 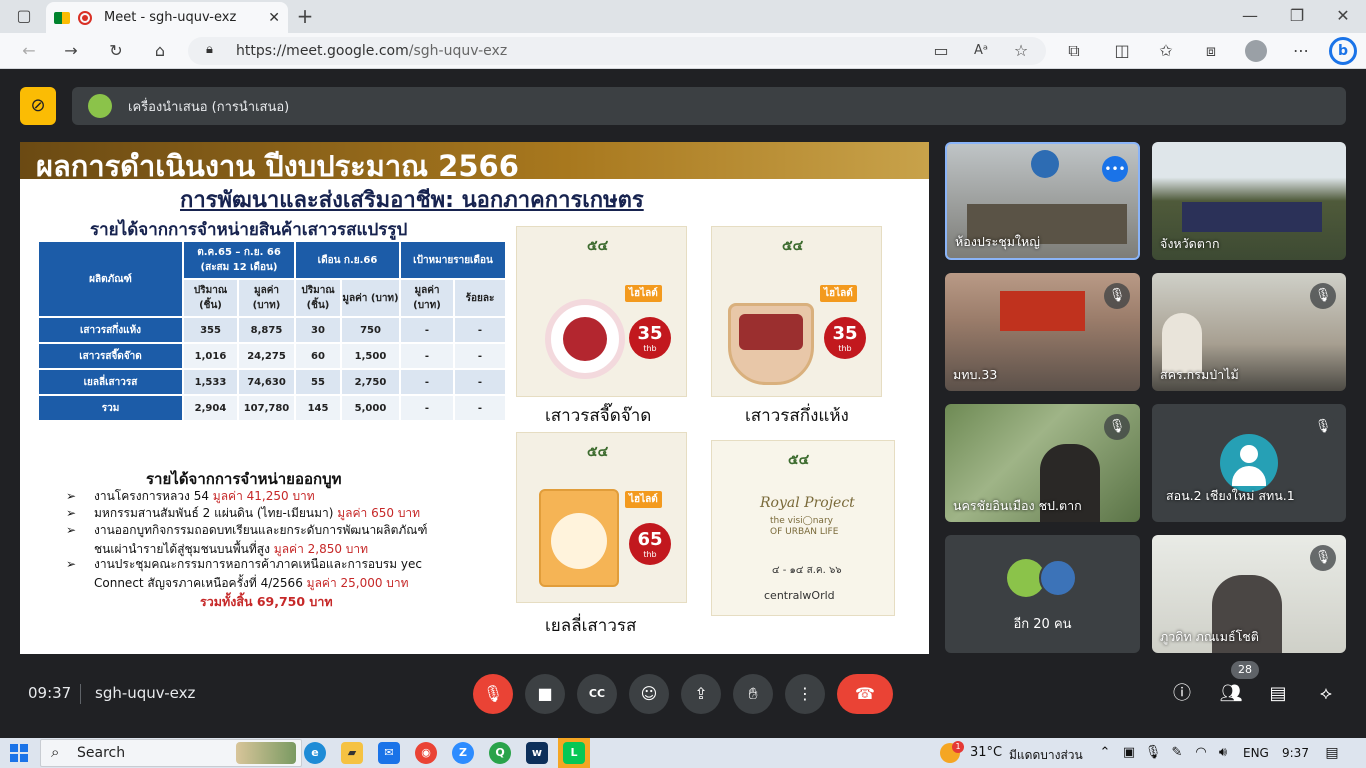 What do you see at coordinates (1343, 16) in the screenshot?
I see `close-window-icon: ✕` at bounding box center [1343, 16].